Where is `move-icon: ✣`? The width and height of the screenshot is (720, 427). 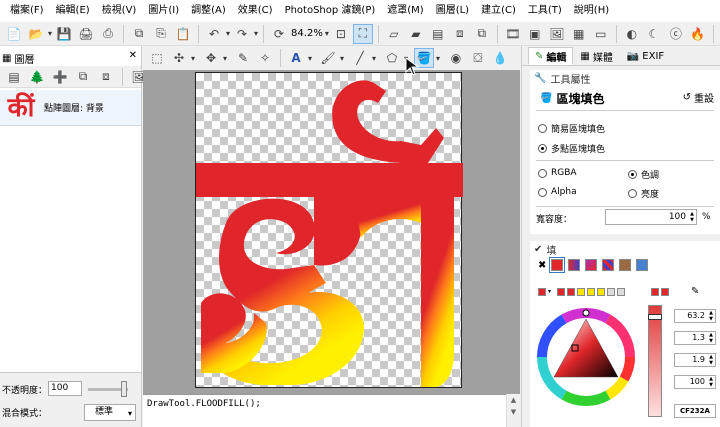 move-icon: ✣ is located at coordinates (179, 58).